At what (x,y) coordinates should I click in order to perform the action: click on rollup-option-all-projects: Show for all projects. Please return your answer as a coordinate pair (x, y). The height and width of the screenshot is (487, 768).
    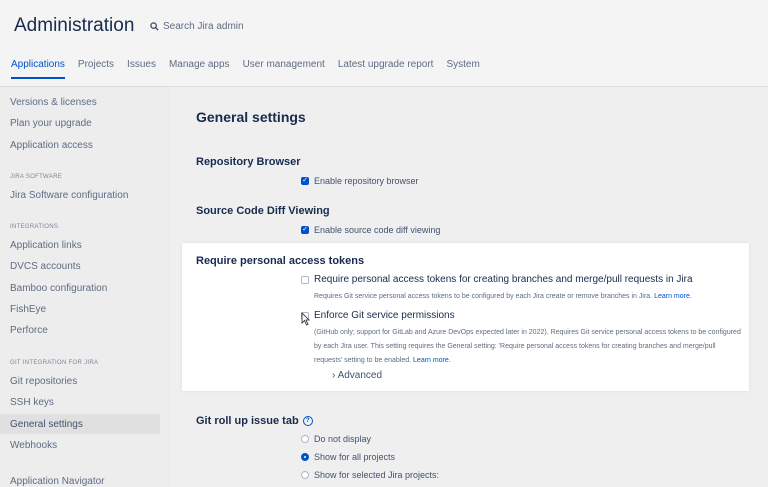
    Looking at the image, I should click on (348, 457).